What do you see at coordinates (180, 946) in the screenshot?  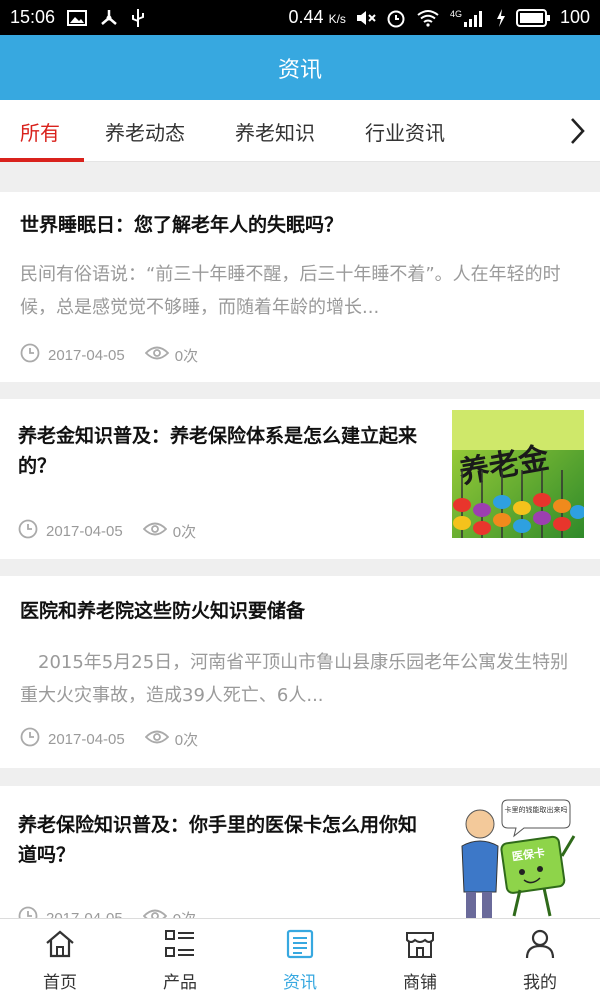 I see `product-list-icon` at bounding box center [180, 946].